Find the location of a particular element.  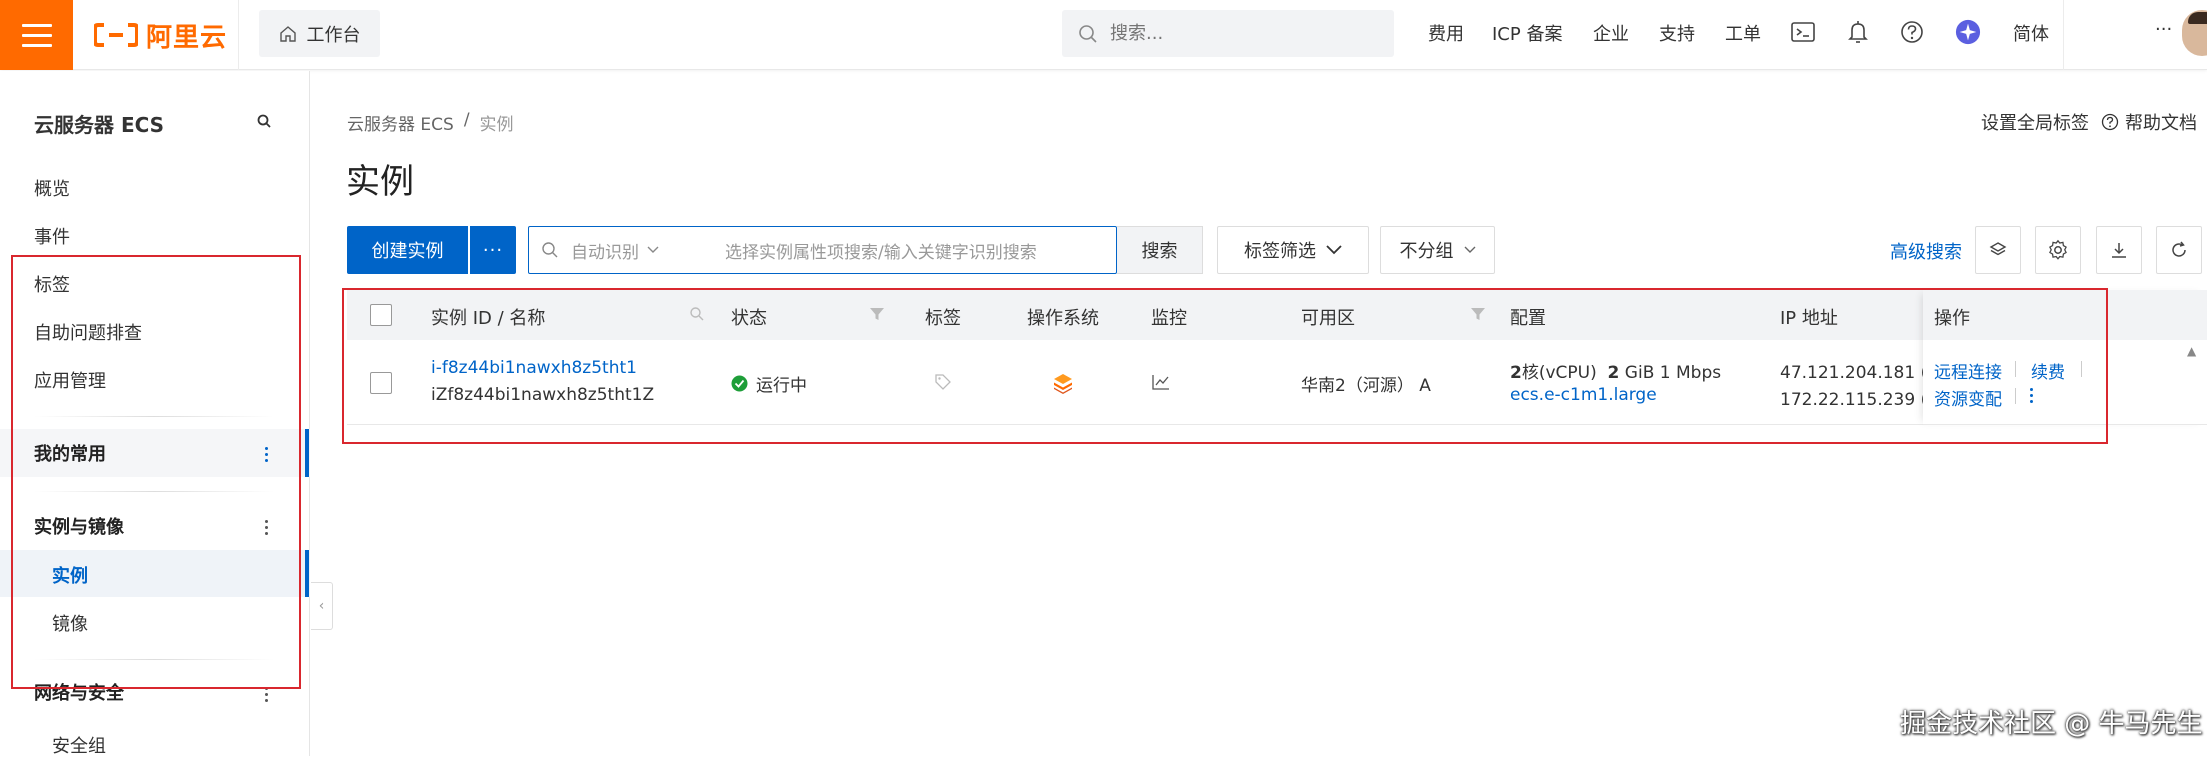

sidebar-group-label: 网络与安全 is located at coordinates (79, 693).